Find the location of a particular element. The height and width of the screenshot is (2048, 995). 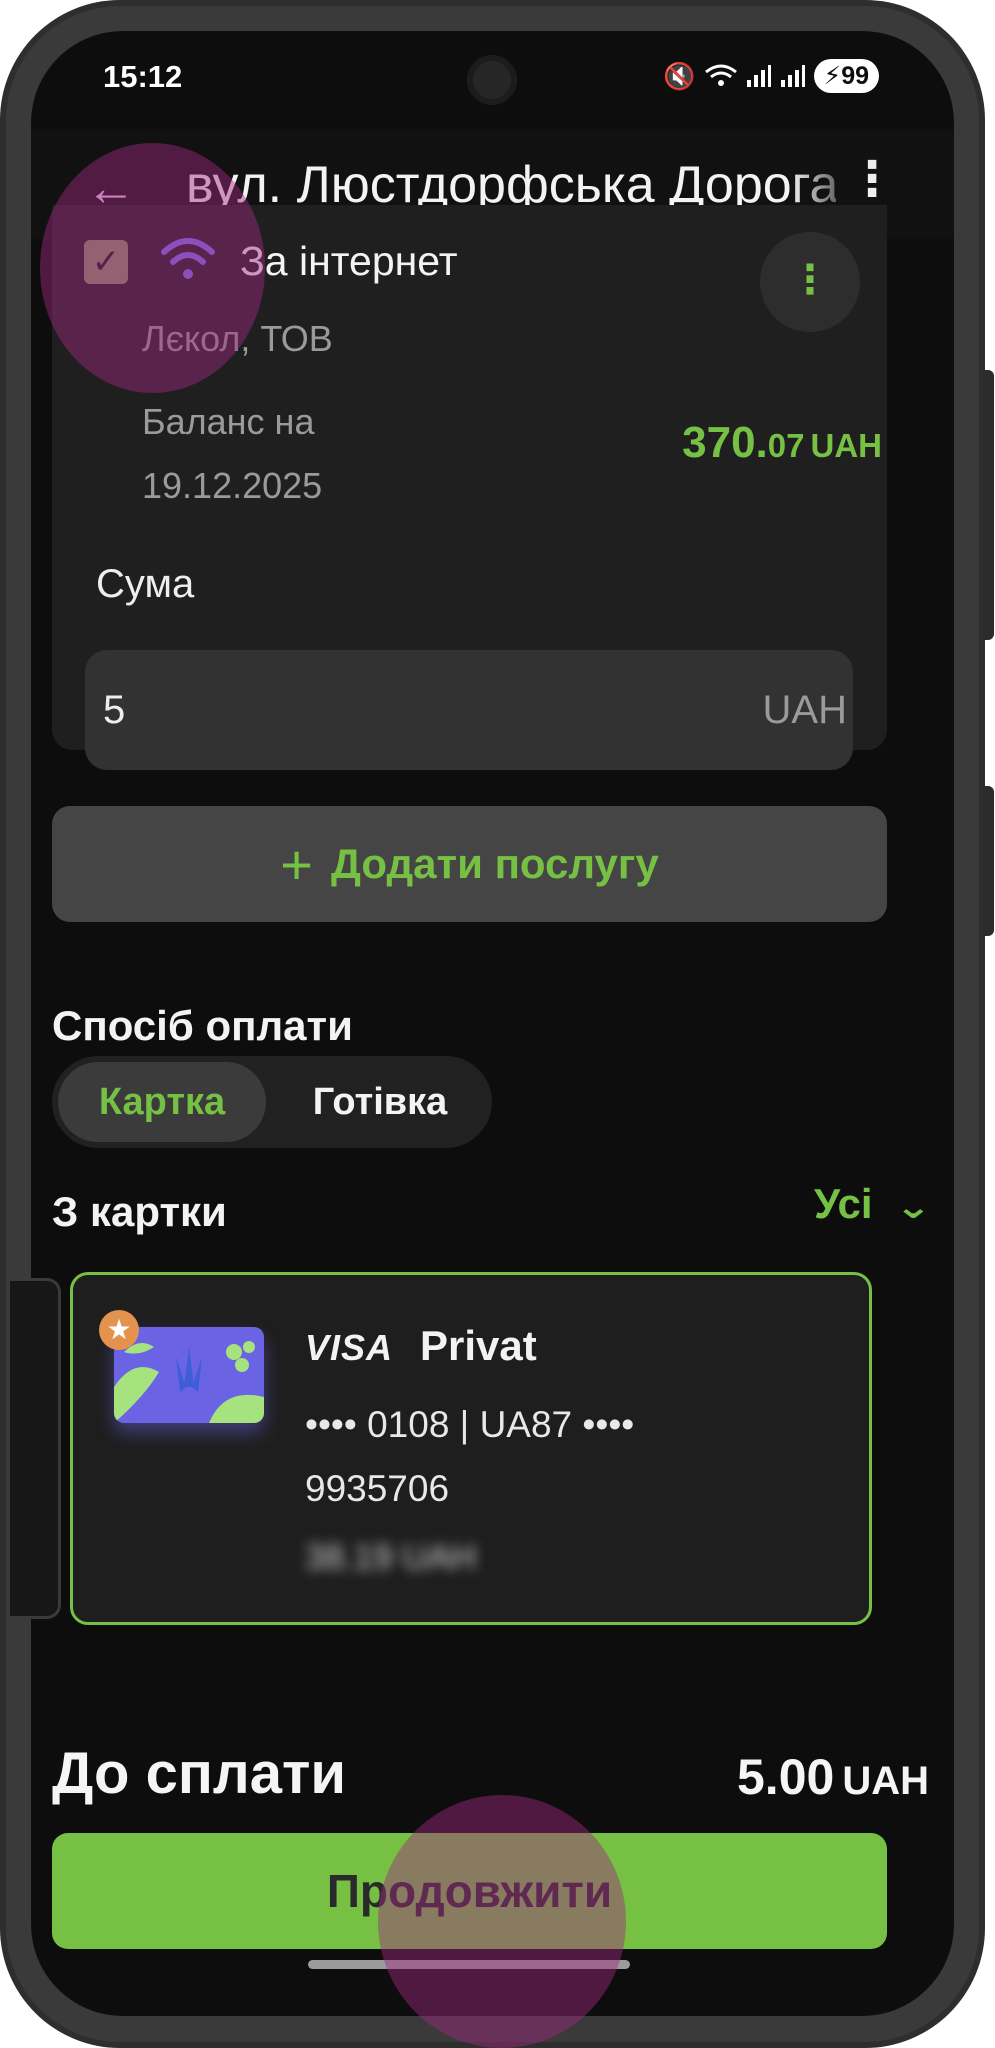

service-provider: Лєкол, ТОВ is located at coordinates (237, 338).